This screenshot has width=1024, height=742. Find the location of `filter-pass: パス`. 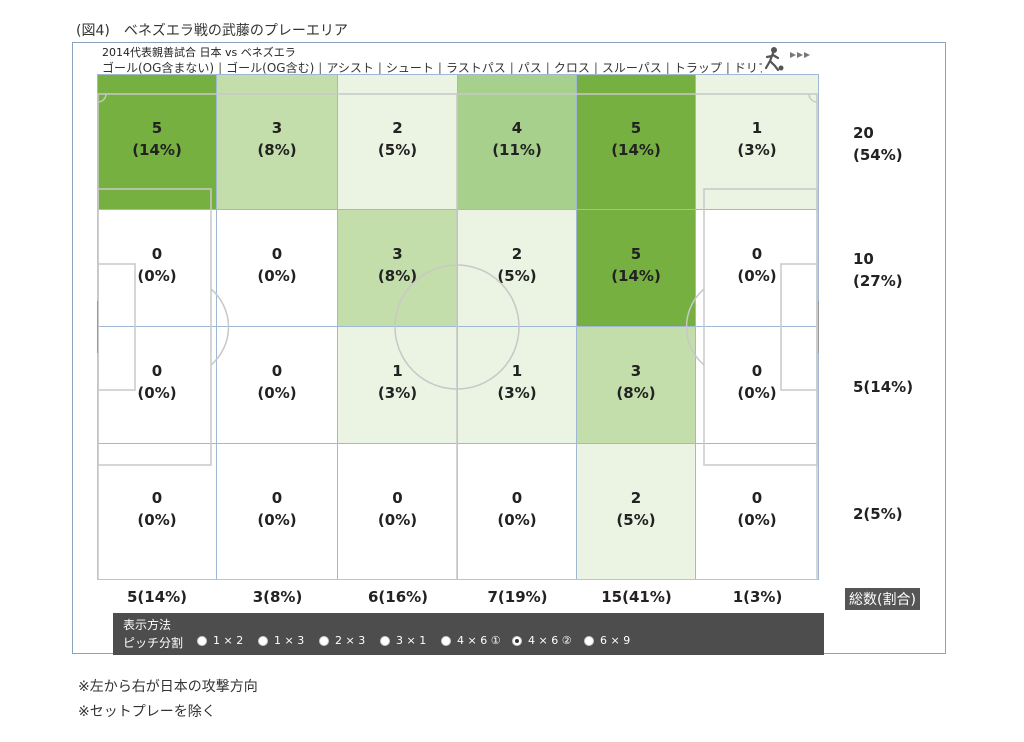

filter-pass: パス is located at coordinates (524, 67).